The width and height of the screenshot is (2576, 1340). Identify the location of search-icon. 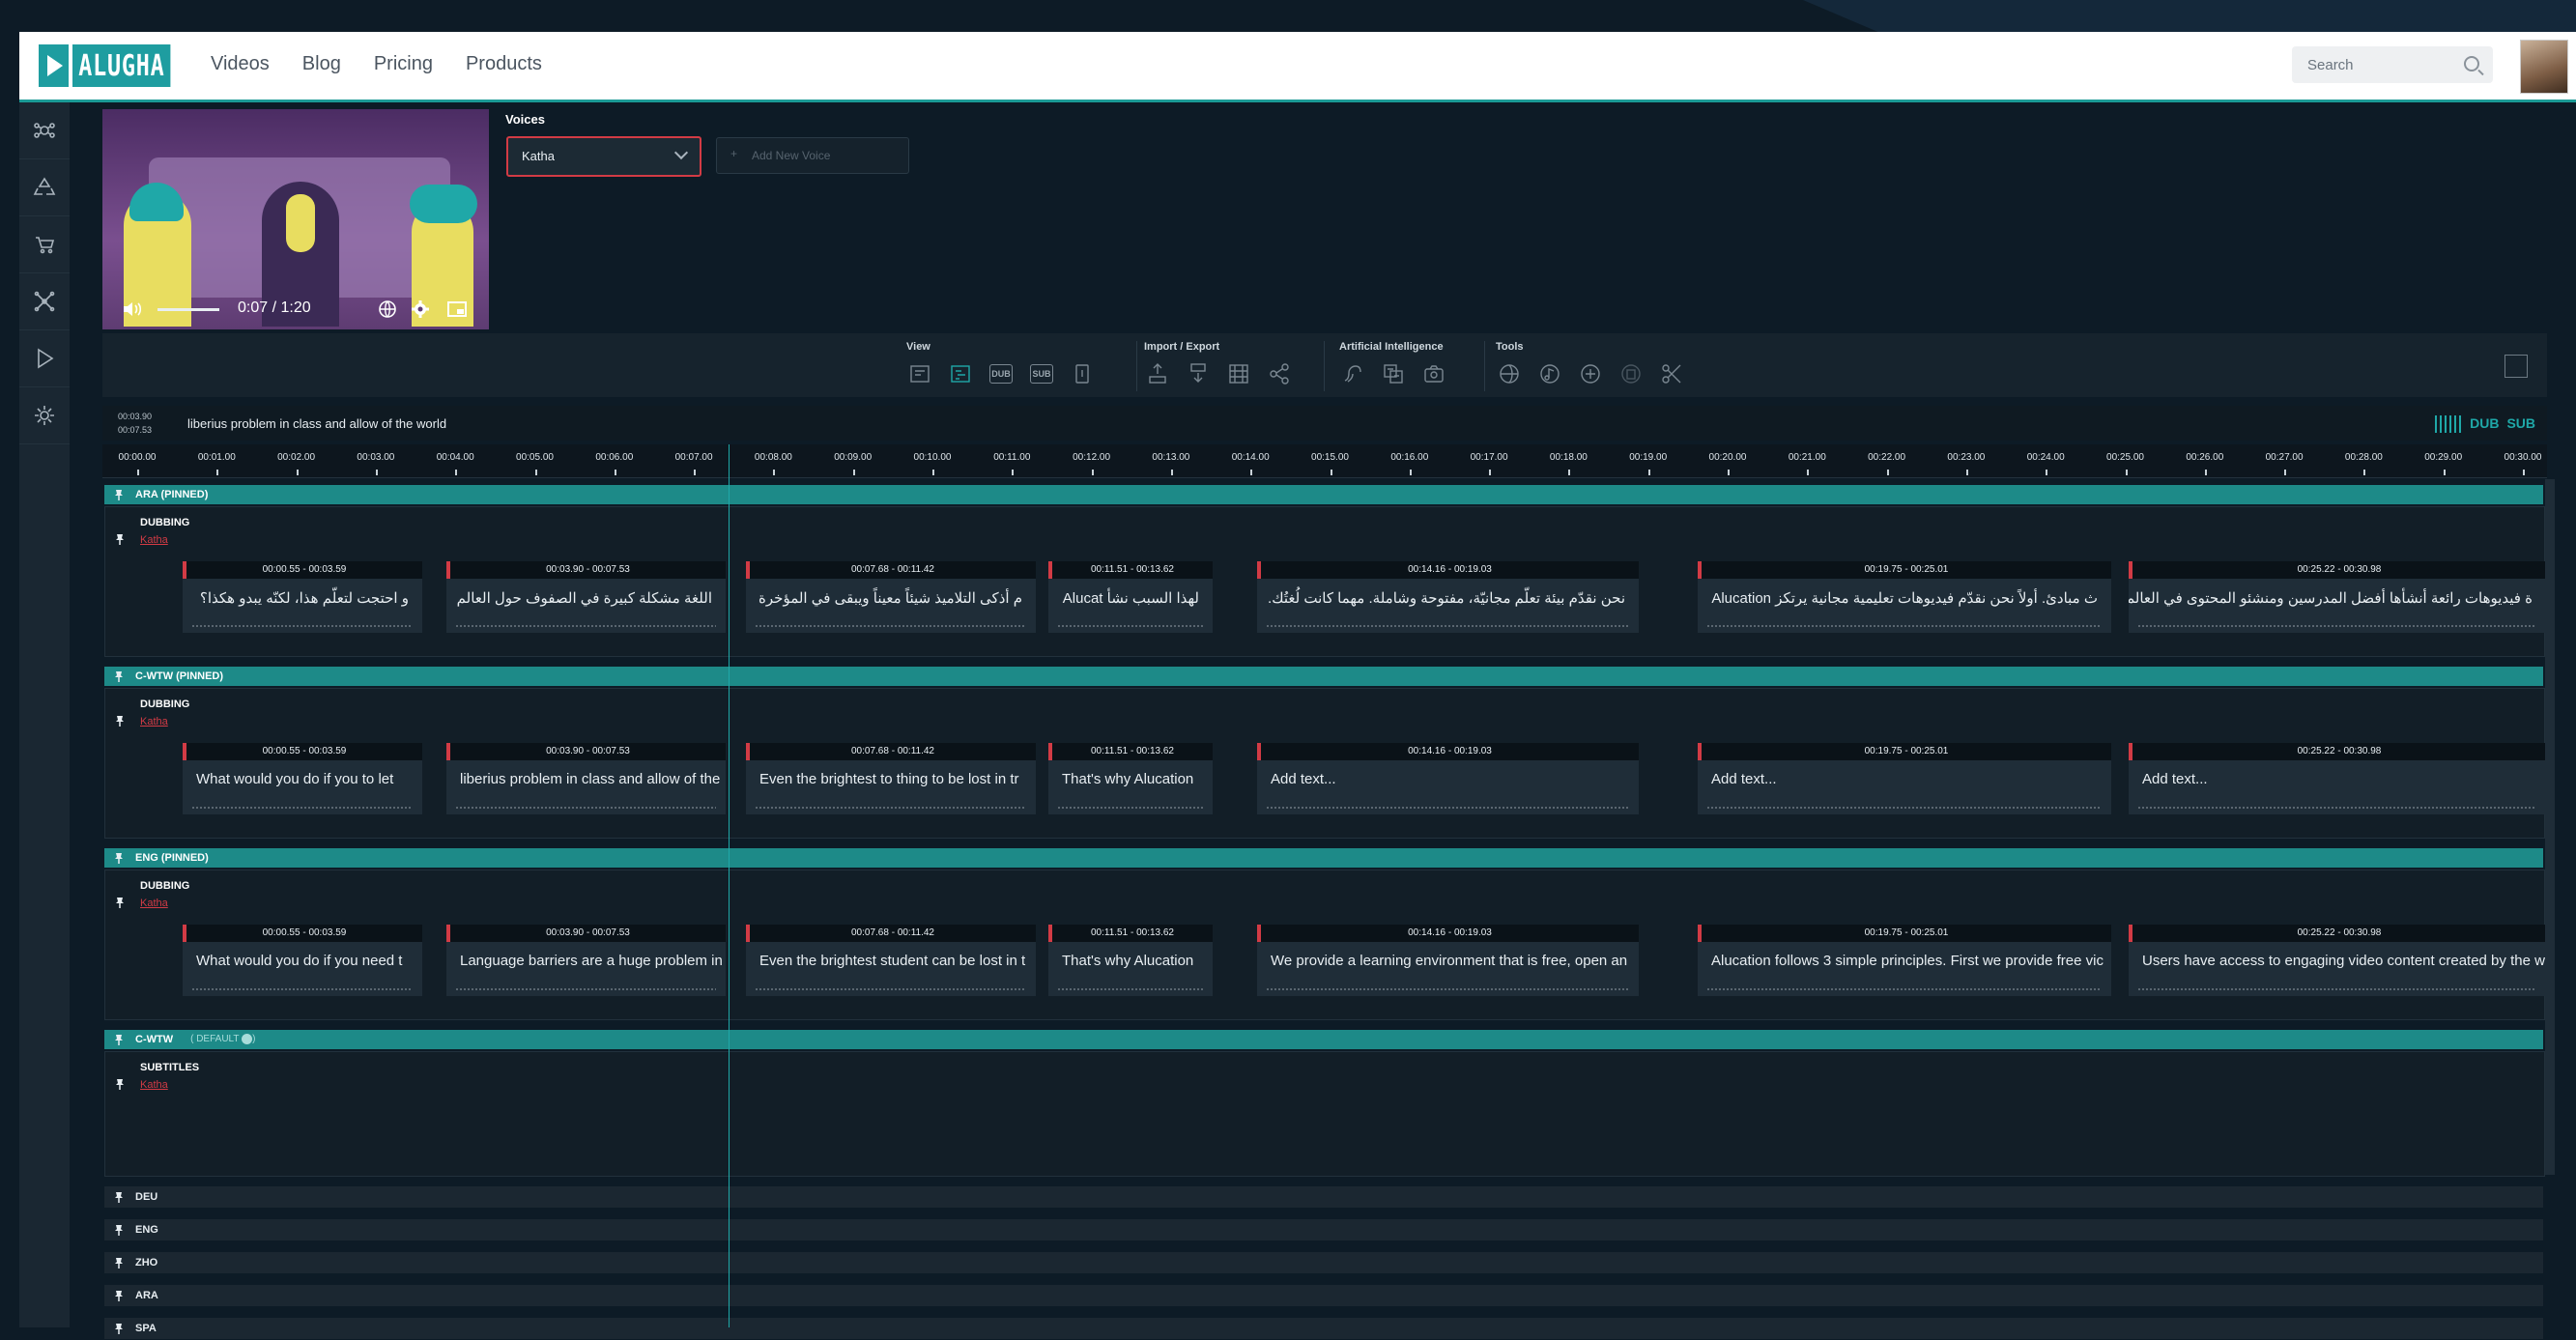
(2472, 63).